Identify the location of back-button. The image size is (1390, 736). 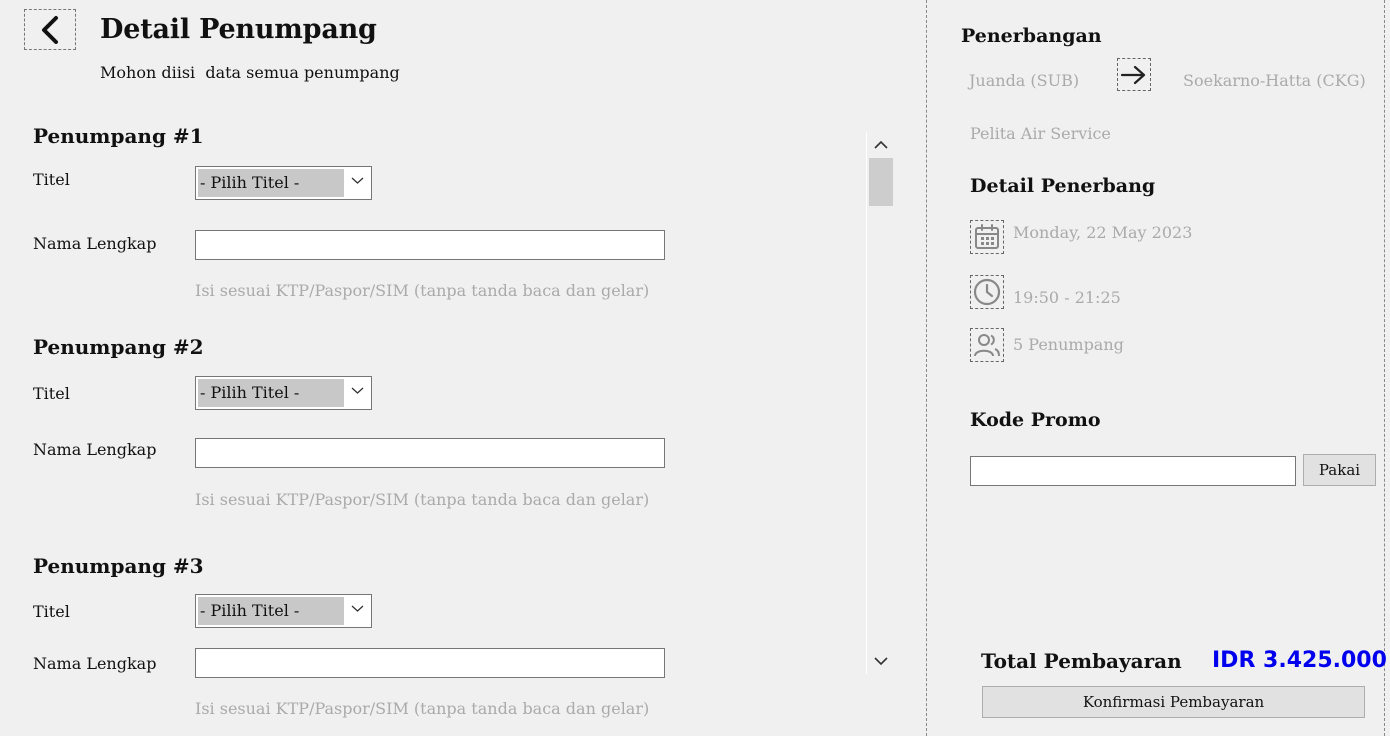
(50, 29).